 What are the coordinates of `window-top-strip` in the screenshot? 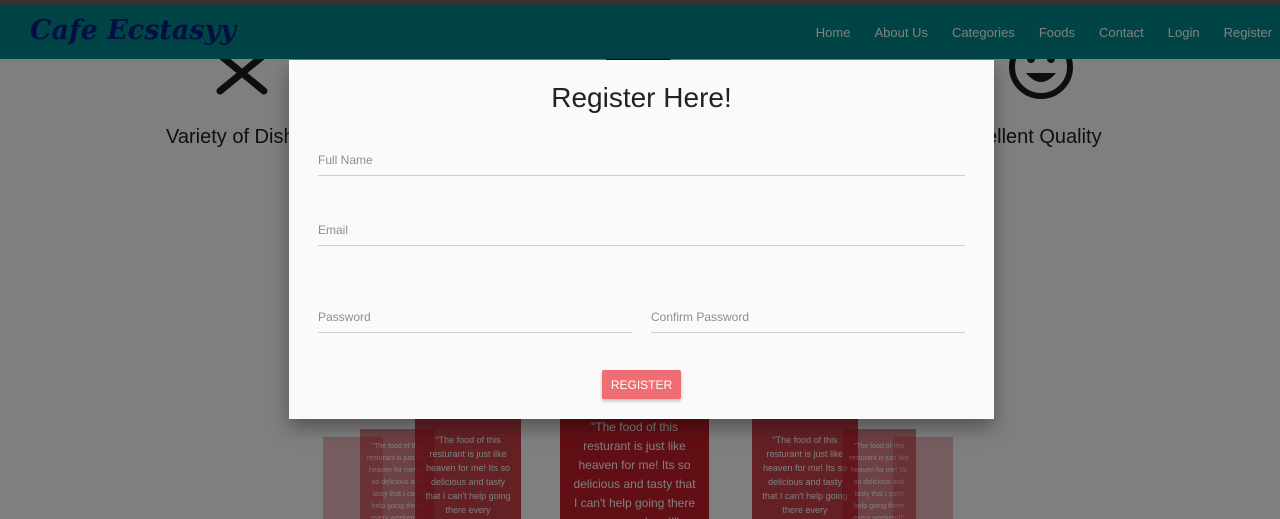 It's located at (640, 2).